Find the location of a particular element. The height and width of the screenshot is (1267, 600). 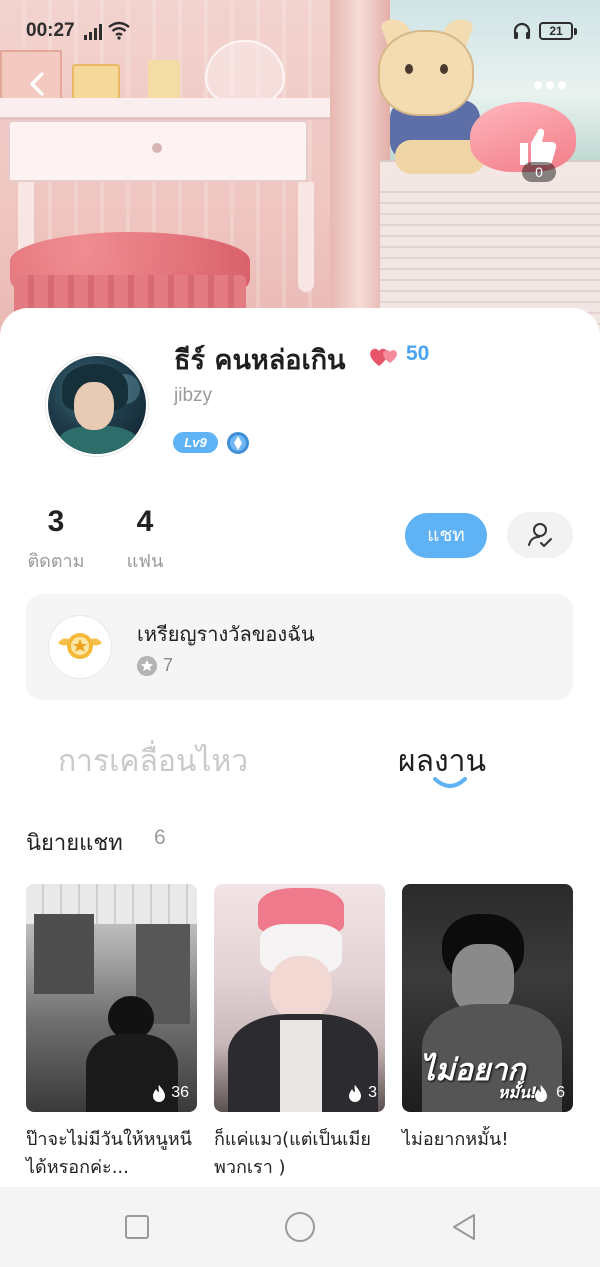

following-label: ติดตาม is located at coordinates (56, 561).